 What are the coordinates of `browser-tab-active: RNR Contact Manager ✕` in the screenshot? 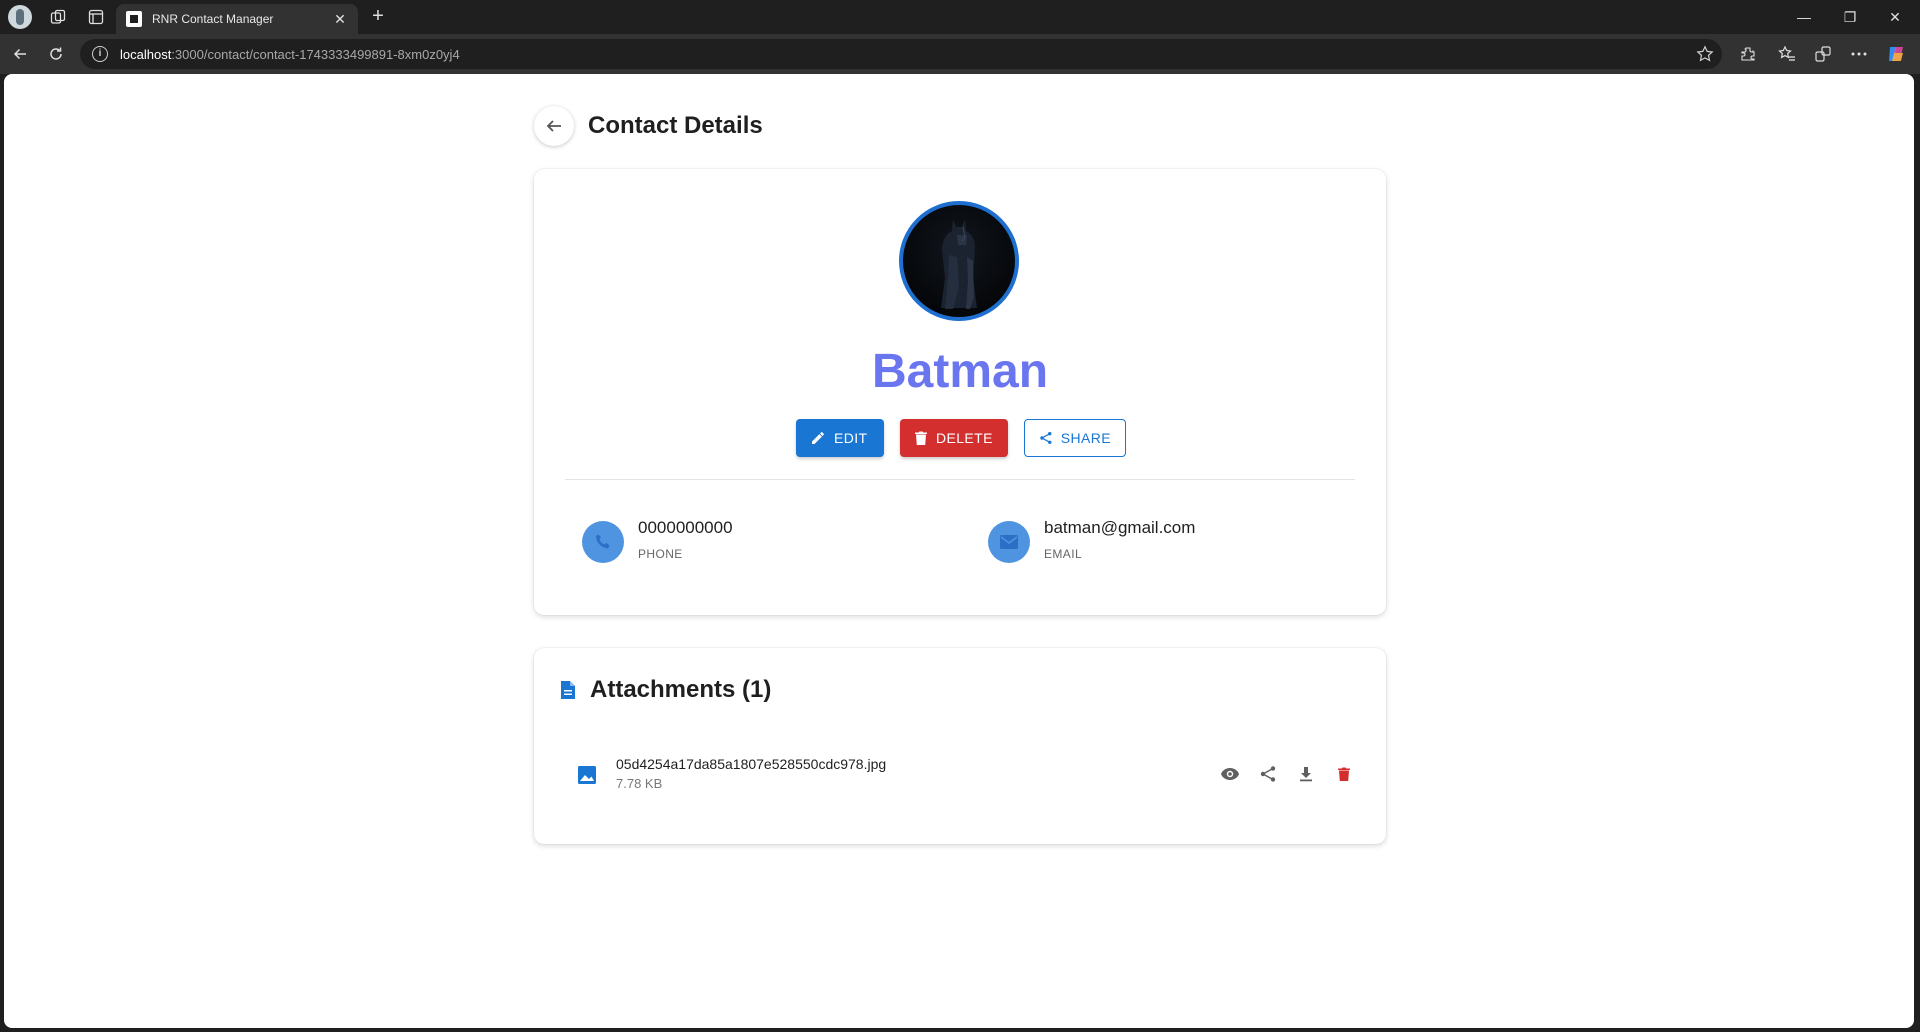 It's located at (237, 19).